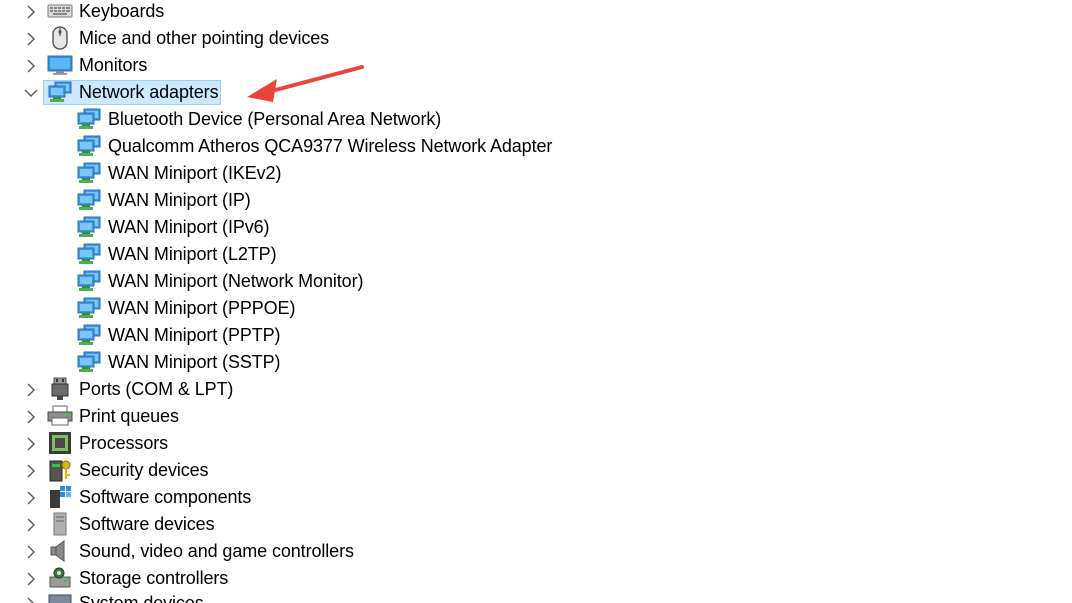  What do you see at coordinates (154, 578) in the screenshot?
I see `tree-node-label: Storage controllers` at bounding box center [154, 578].